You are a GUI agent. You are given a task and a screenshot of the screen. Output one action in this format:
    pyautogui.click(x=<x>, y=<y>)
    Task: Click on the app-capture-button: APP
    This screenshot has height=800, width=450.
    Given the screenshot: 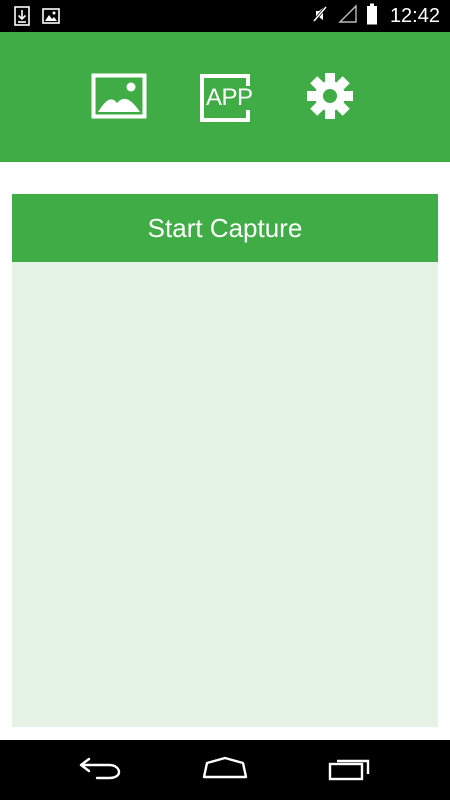 What is the action you would take?
    pyautogui.click(x=225, y=98)
    